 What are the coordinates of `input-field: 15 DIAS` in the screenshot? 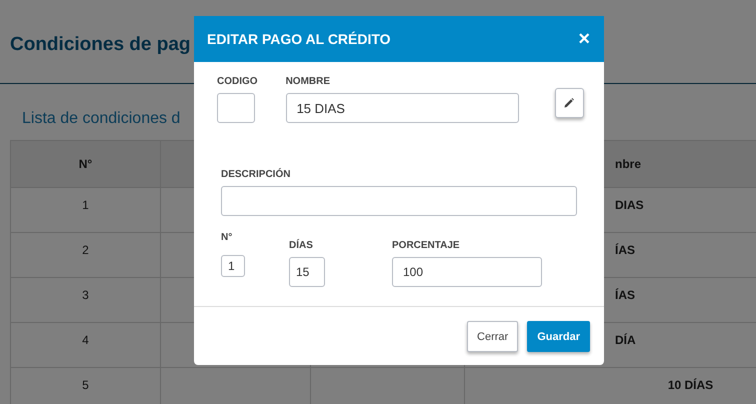 It's located at (402, 108).